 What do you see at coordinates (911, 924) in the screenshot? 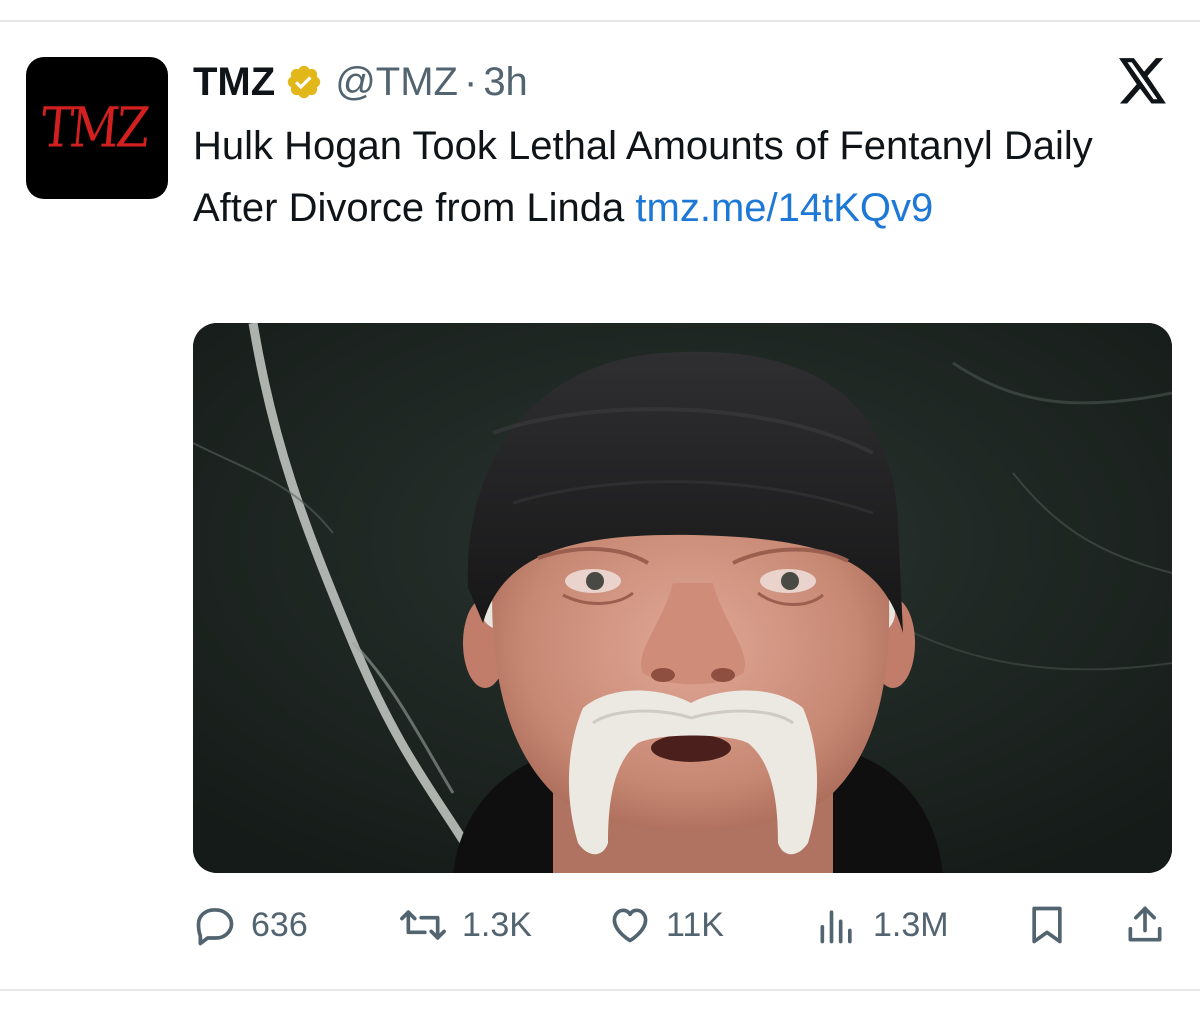
I see `views-count: 1.3M` at bounding box center [911, 924].